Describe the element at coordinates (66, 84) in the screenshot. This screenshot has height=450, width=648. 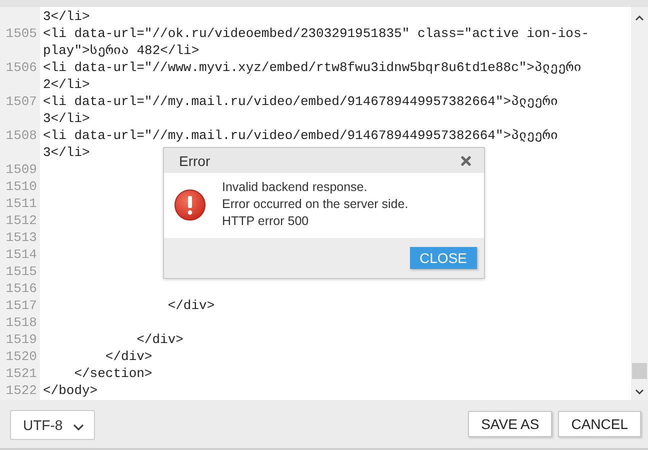
I see `code-line: 2</li>` at that location.